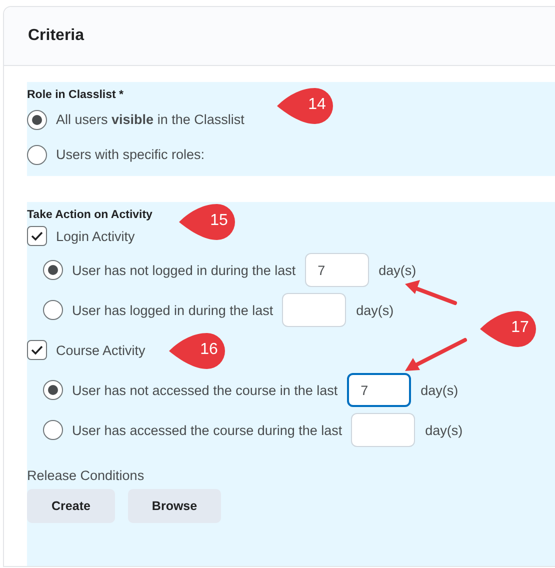 The height and width of the screenshot is (568, 555). Describe the element at coordinates (173, 310) in the screenshot. I see `option-label: User has logged in during the last` at that location.